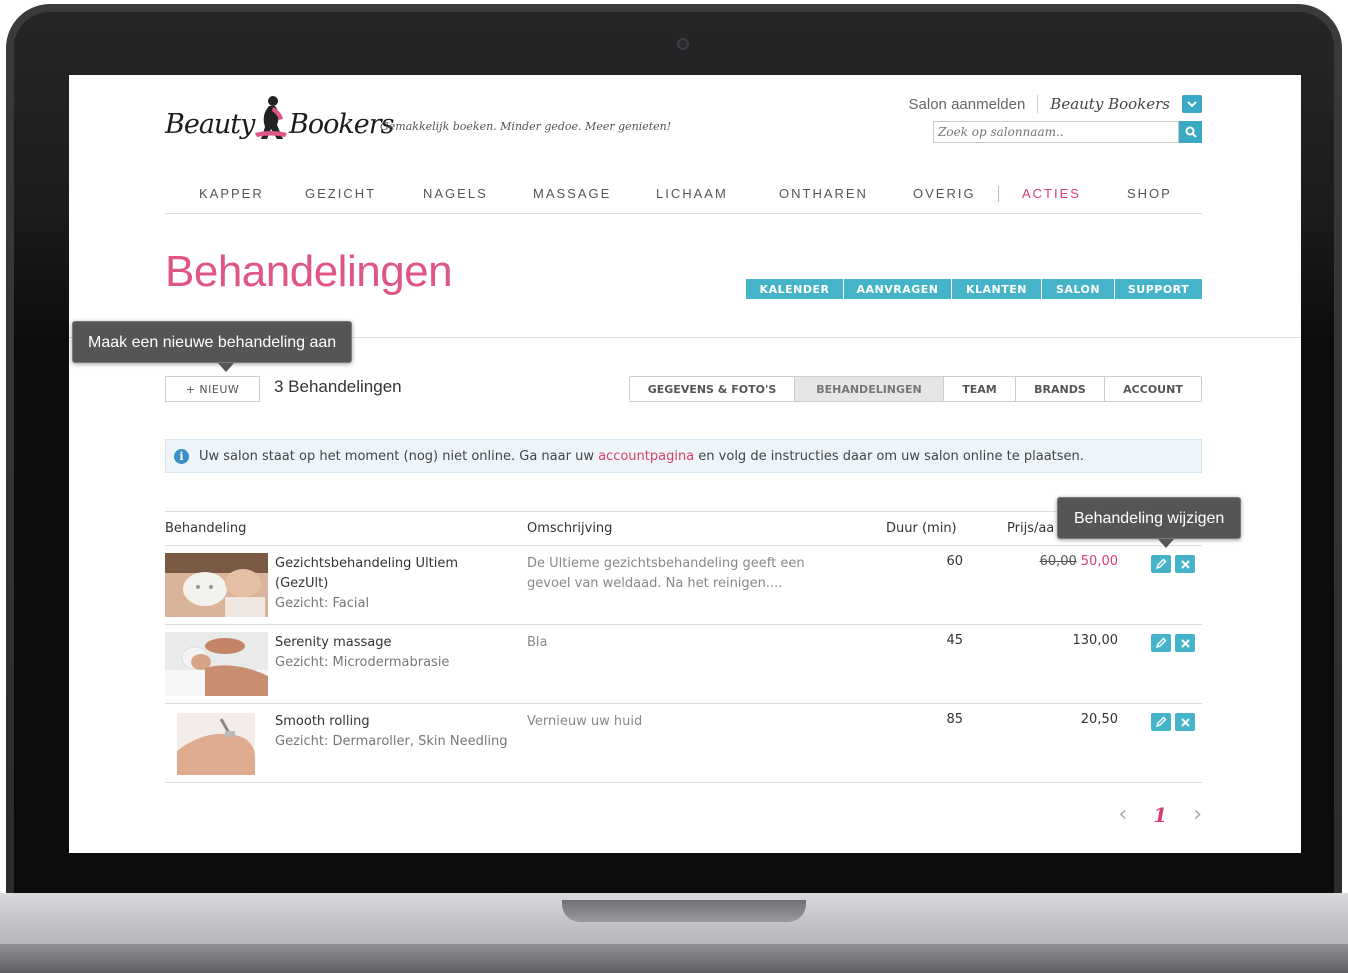 The height and width of the screenshot is (973, 1348). Describe the element at coordinates (395, 722) in the screenshot. I see `treatment-name: Smooth rolling` at that location.